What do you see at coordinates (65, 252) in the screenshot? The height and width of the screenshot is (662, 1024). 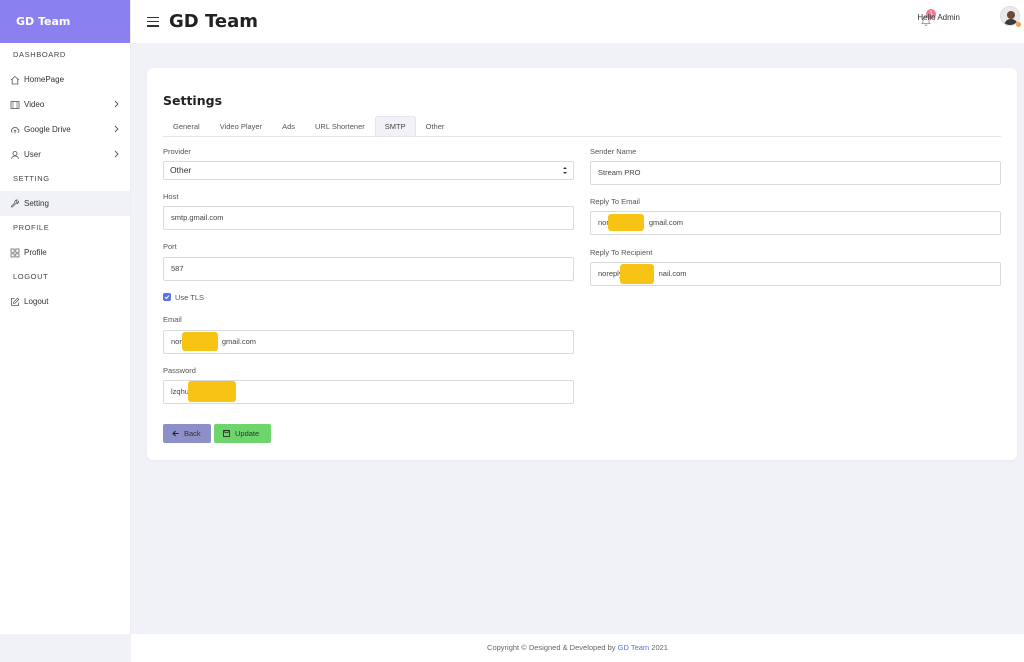 I see `sidebar-item-profile: Profile` at bounding box center [65, 252].